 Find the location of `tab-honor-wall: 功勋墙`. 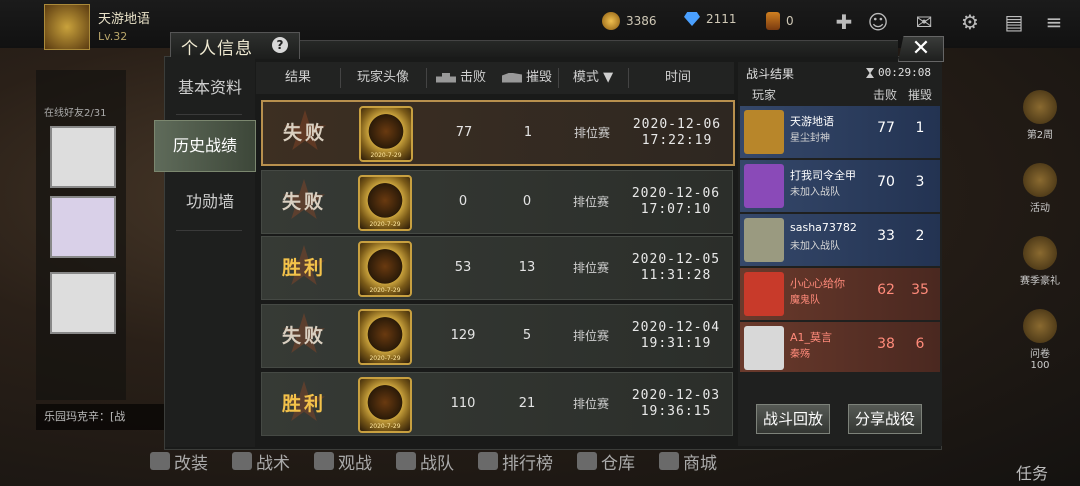

tab-honor-wall: 功勋墙 is located at coordinates (210, 202).